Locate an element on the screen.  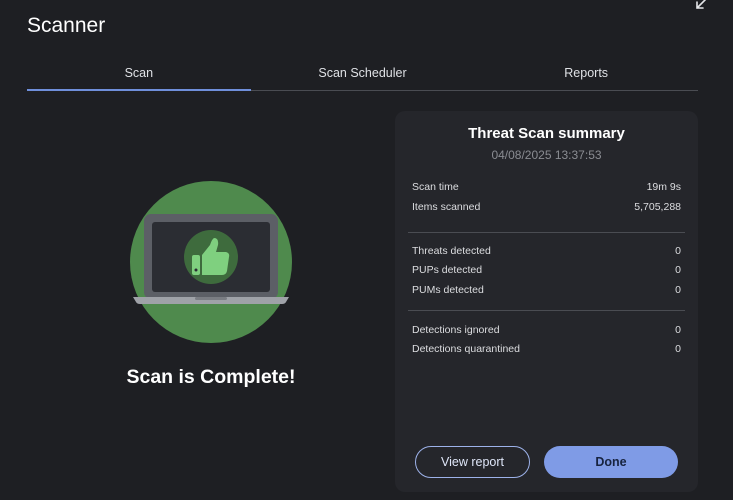
row-label: Detections ignored is located at coordinates (456, 330).